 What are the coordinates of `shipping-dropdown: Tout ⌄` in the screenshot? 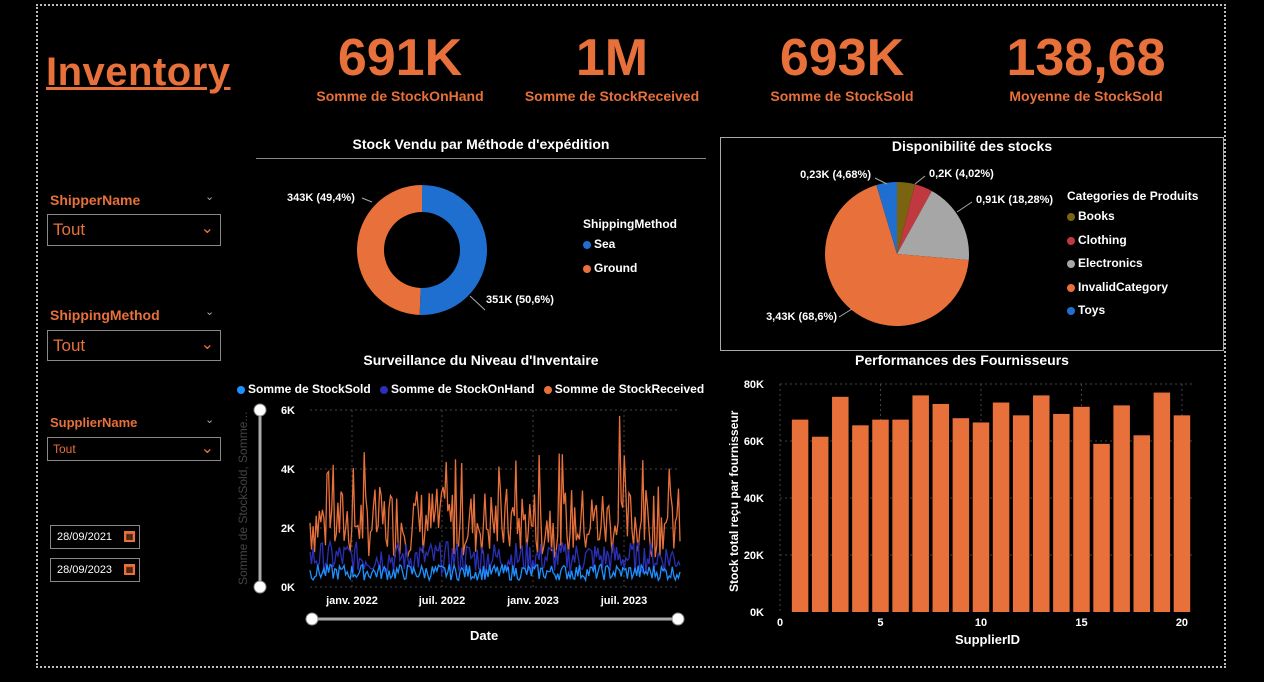 It's located at (134, 345).